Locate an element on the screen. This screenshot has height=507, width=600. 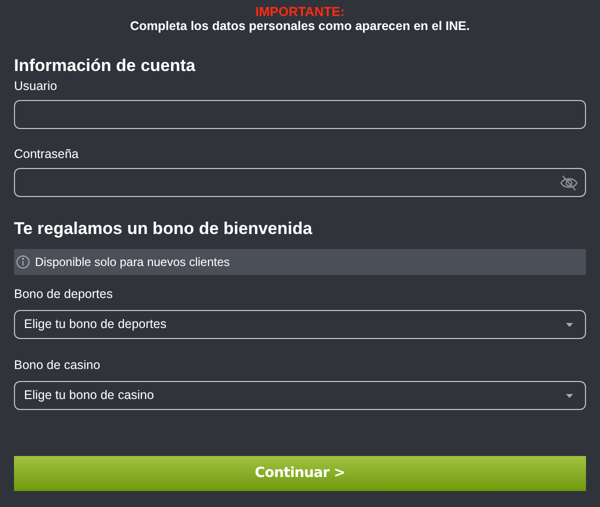
dropdown-field: Elige tu bono de deportes is located at coordinates (300, 324).